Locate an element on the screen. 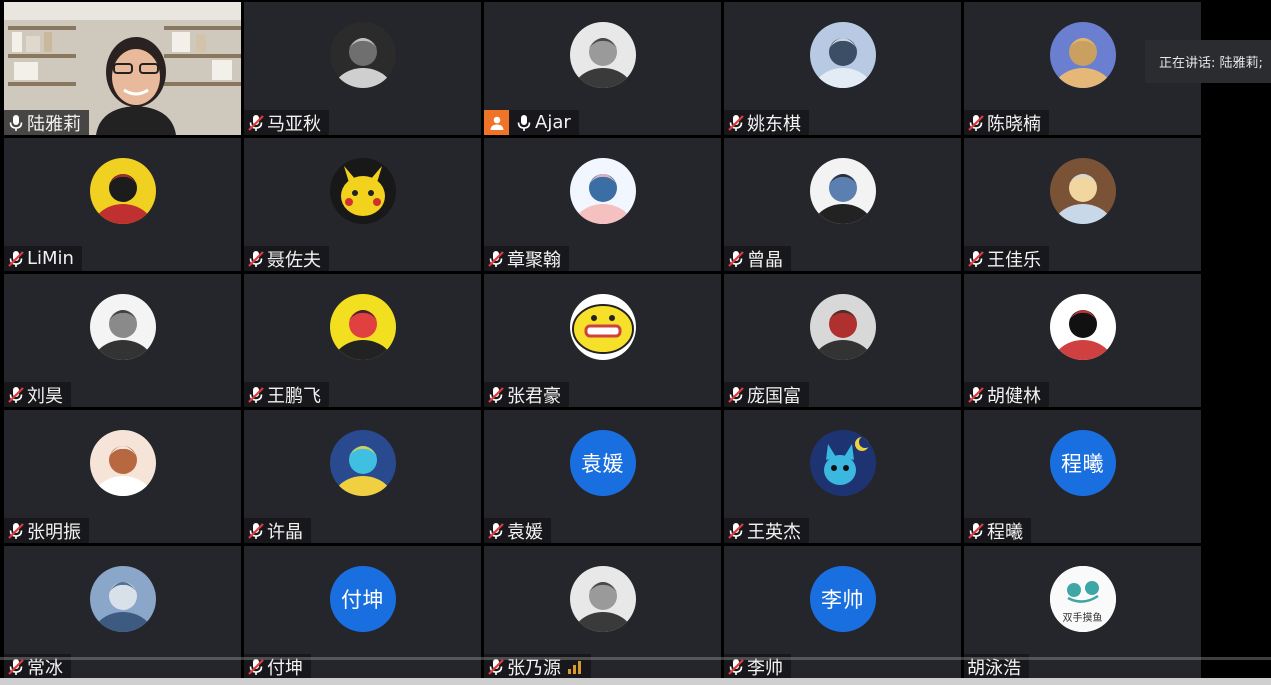 Image resolution: width=1271 pixels, height=685 pixels. participant-nameplate: 王英杰 is located at coordinates (766, 530).